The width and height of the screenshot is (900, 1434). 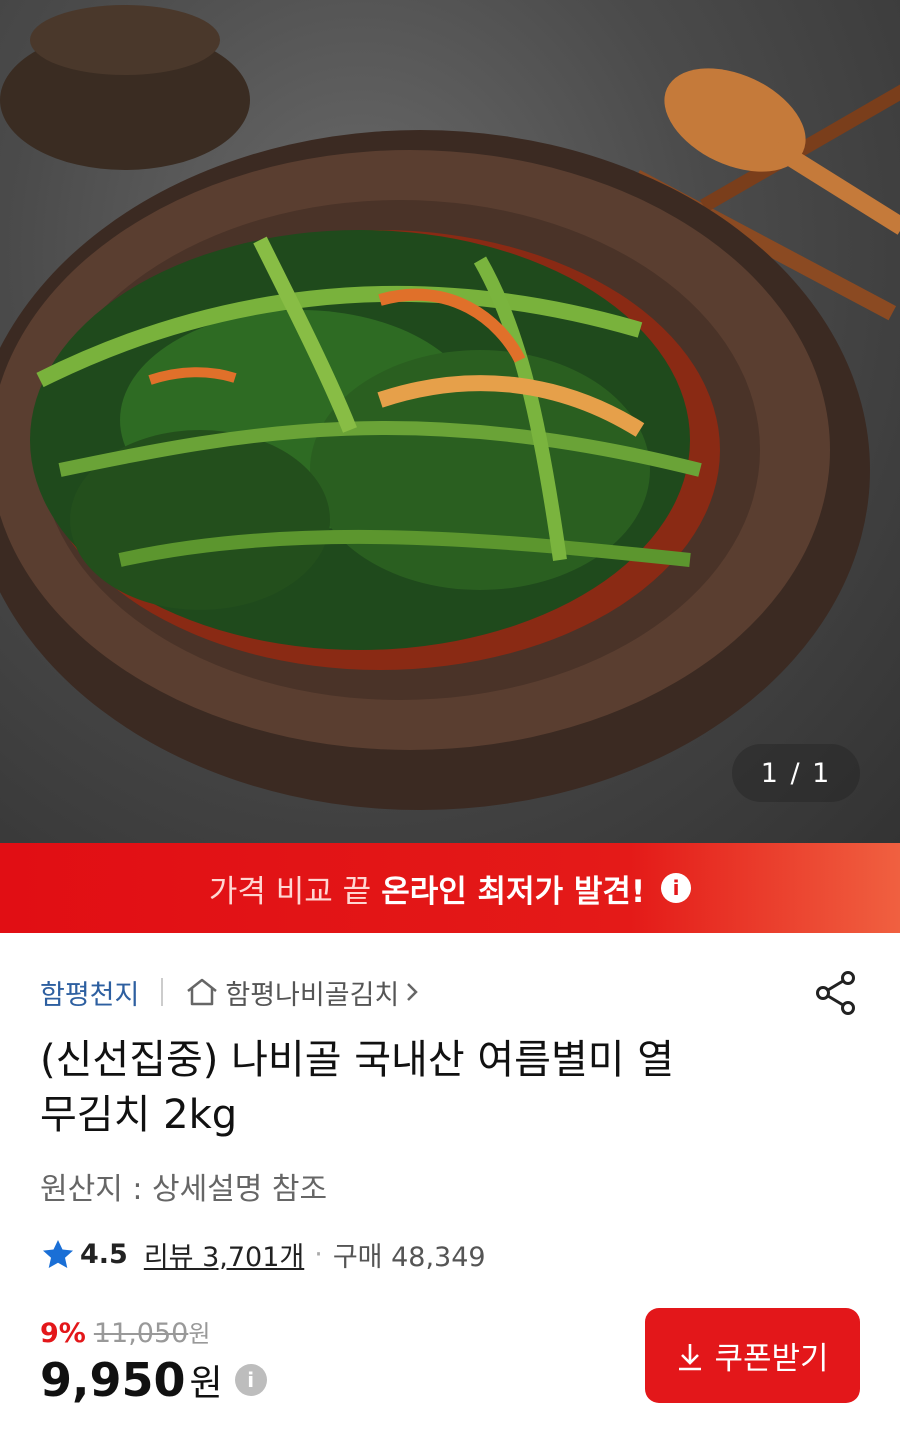 I want to click on rating-row: 4.5 리뷰 3,701개 · 구매 48,349, so click(x=264, y=1254).